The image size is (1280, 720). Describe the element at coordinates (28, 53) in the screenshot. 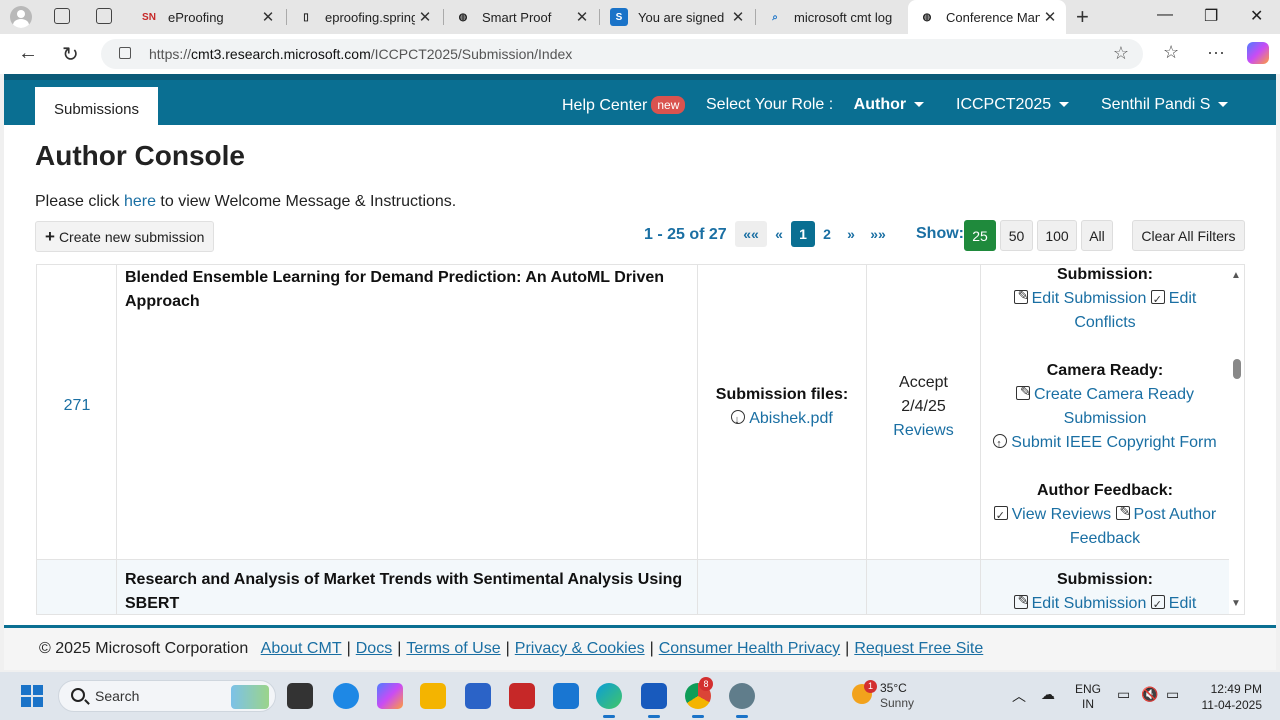

I see `back-icon: ←` at that location.